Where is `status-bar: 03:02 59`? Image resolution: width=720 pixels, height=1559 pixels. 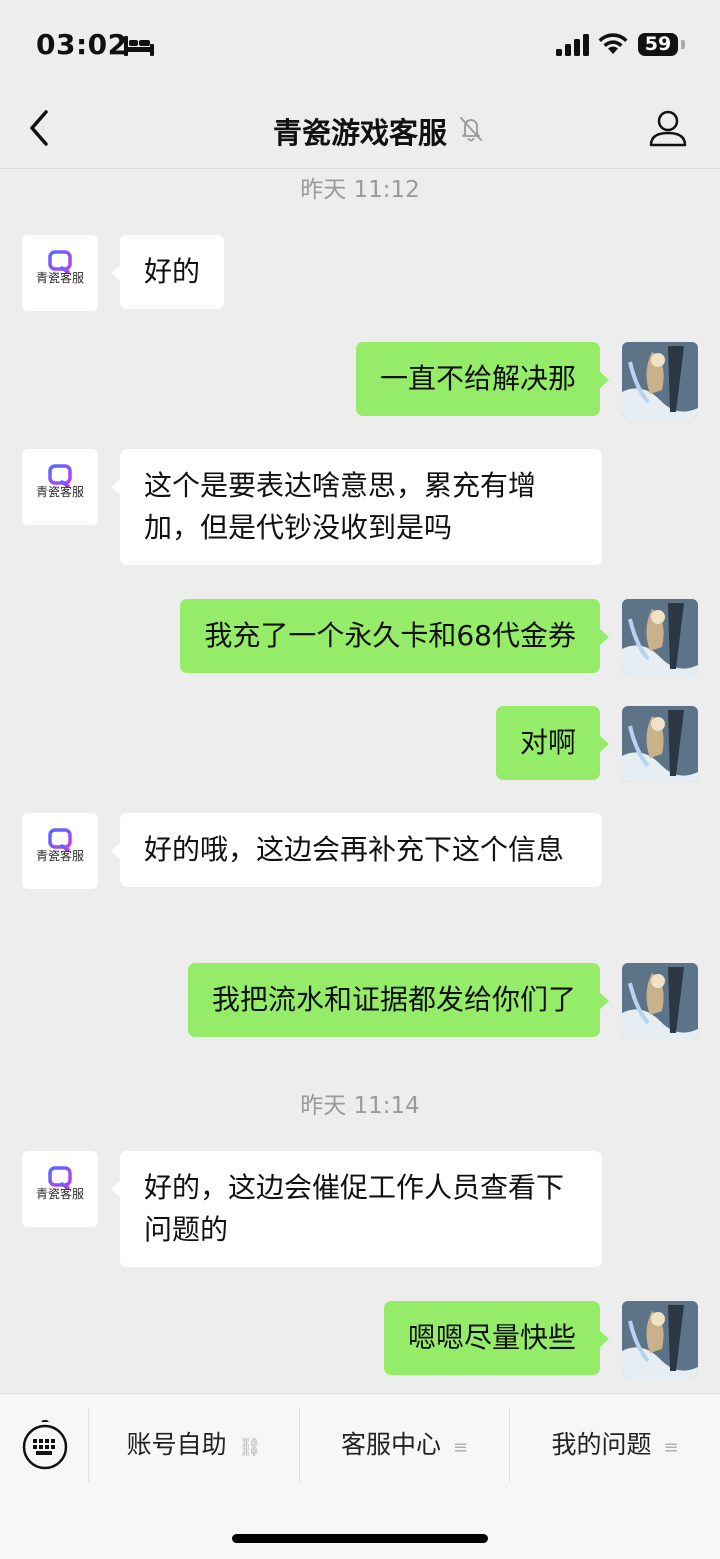 status-bar: 03:02 59 is located at coordinates (360, 45).